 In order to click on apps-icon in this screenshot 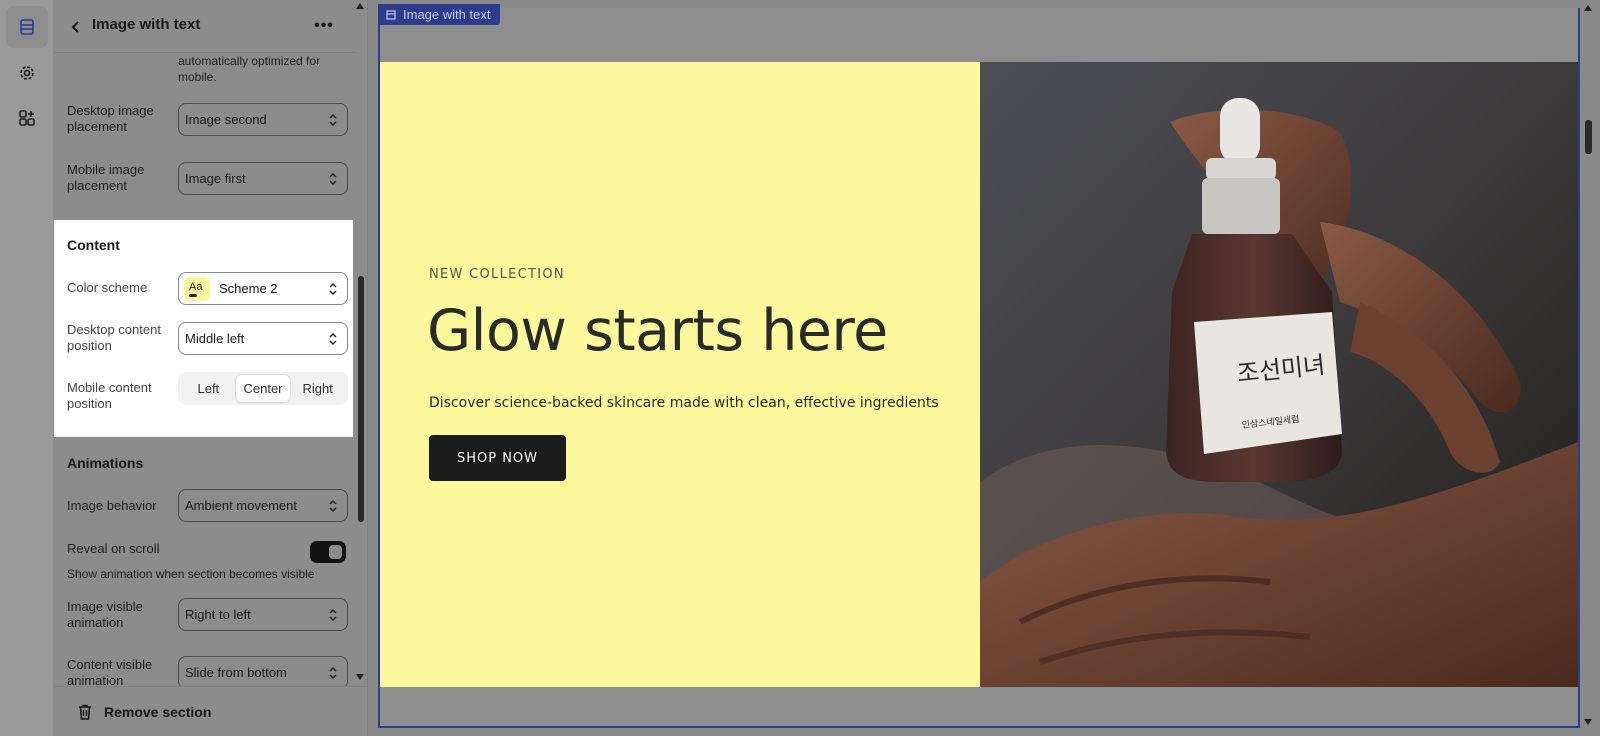, I will do `click(27, 118)`.